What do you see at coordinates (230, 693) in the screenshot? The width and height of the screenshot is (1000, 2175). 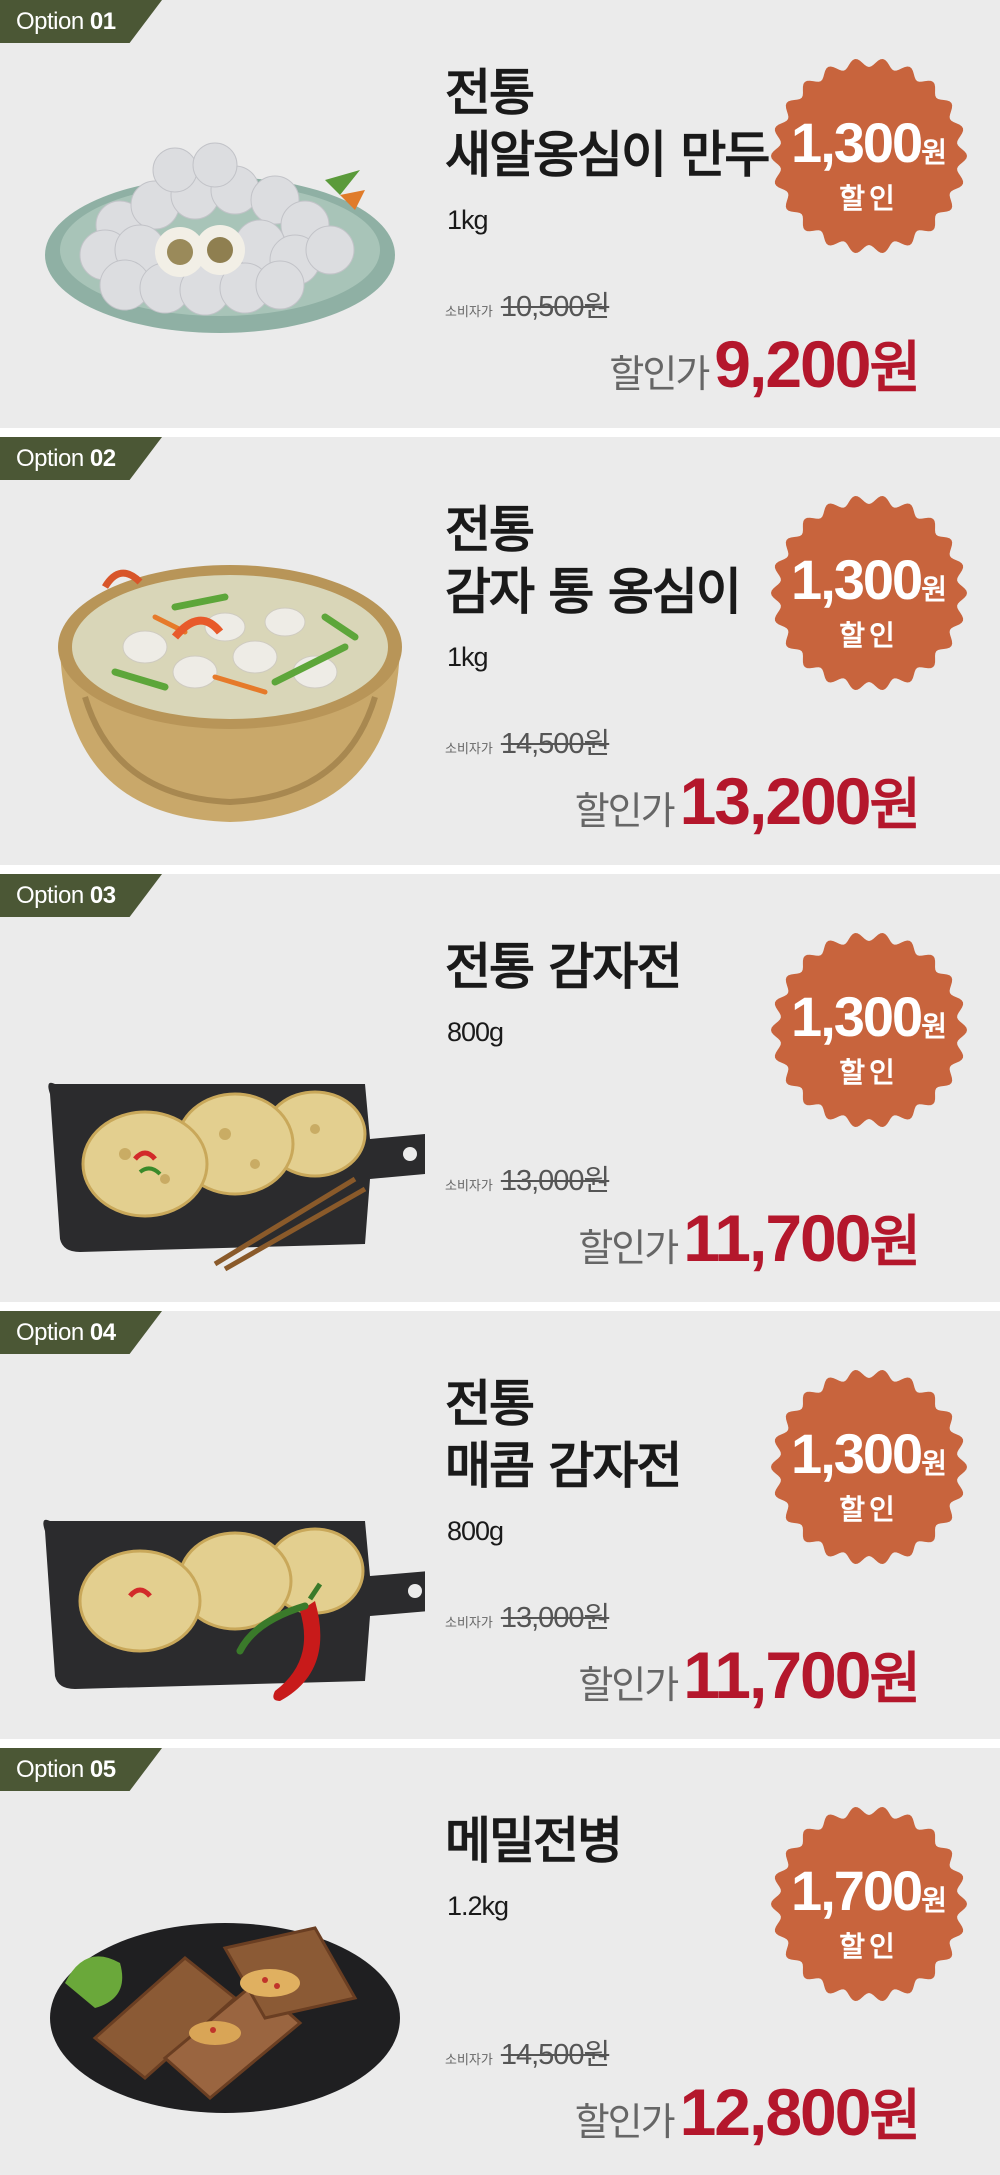 I see `soup-bowl-icon` at bounding box center [230, 693].